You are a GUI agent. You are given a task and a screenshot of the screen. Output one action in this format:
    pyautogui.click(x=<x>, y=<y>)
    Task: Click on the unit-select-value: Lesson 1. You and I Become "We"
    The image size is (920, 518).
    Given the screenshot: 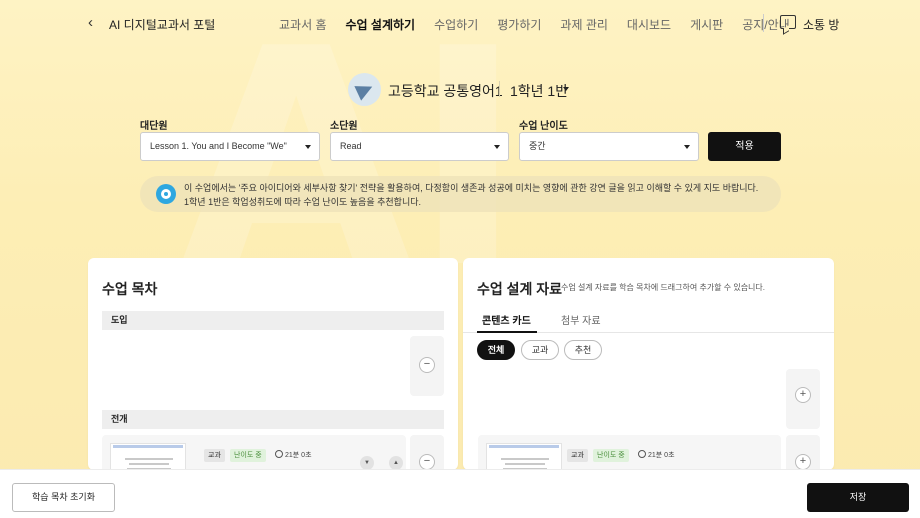 What is the action you would take?
    pyautogui.click(x=218, y=146)
    